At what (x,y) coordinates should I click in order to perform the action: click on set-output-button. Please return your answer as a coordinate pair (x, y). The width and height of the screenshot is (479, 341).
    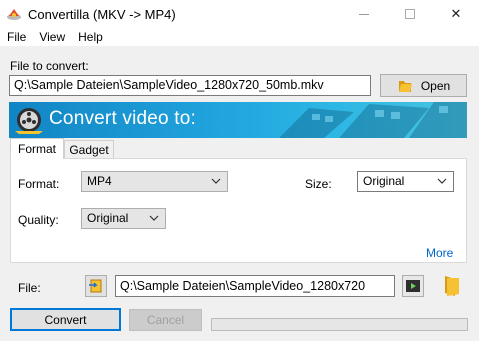
    Looking at the image, I should click on (96, 286).